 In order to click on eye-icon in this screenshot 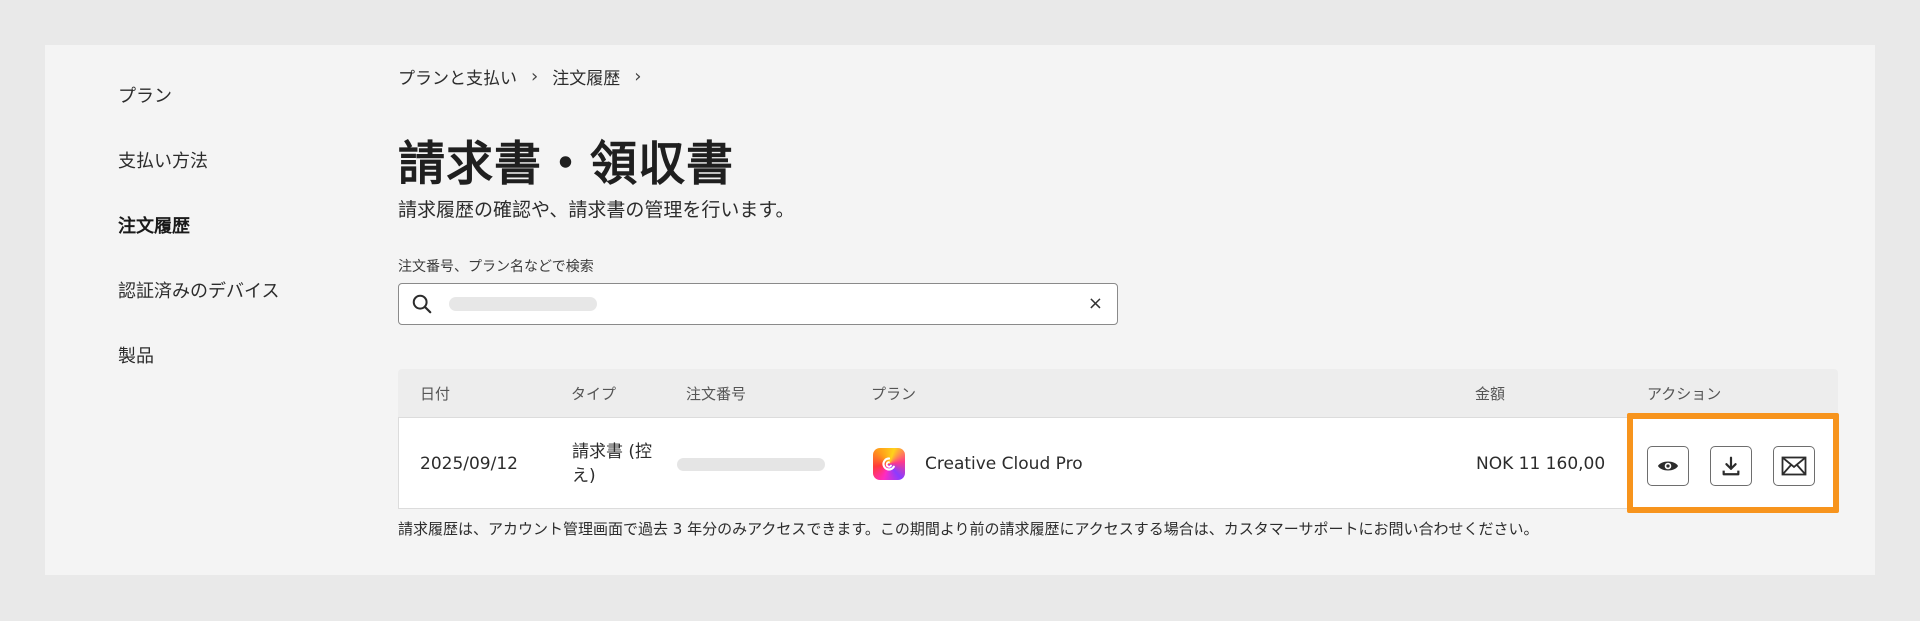, I will do `click(1668, 466)`.